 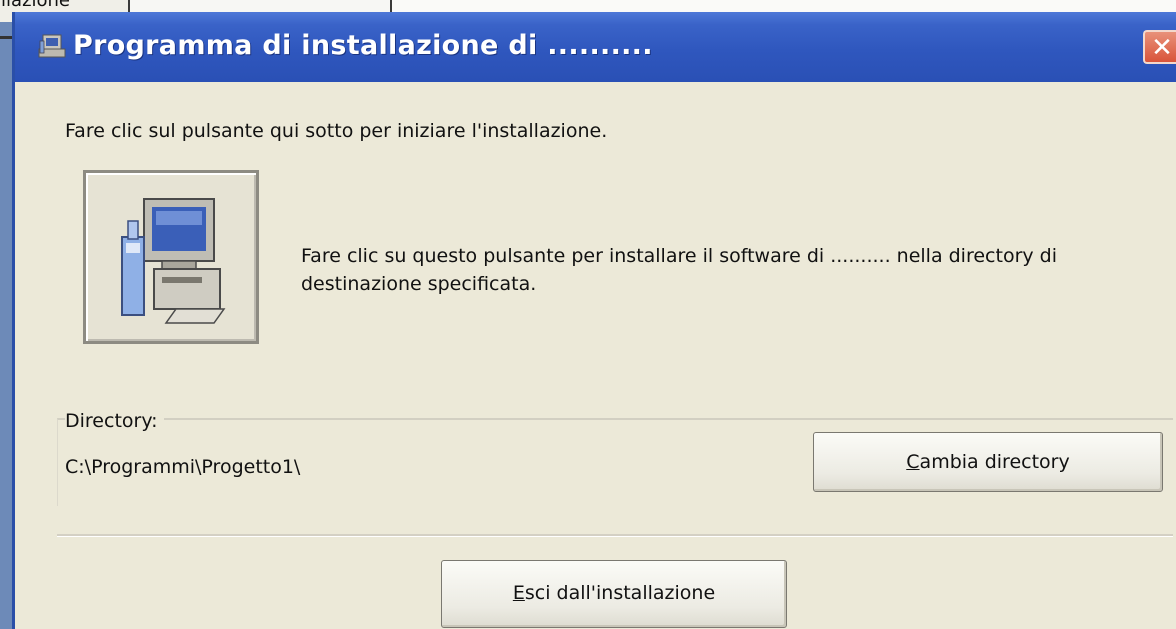 I want to click on install-button, so click(x=171, y=257).